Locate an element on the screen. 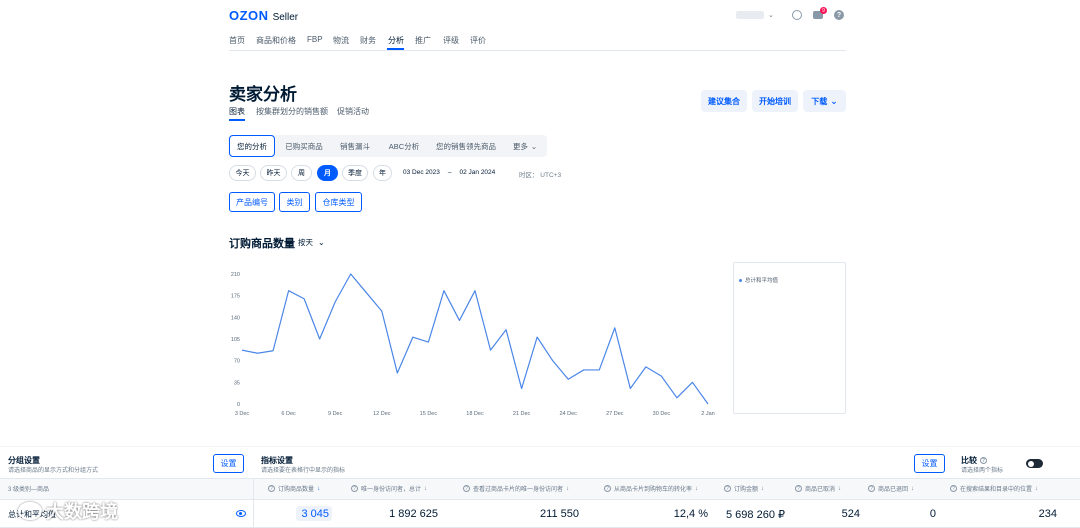 Image resolution: width=1080 pixels, height=528 pixels. filter-warehouse-type: 仓库类型 is located at coordinates (338, 202).